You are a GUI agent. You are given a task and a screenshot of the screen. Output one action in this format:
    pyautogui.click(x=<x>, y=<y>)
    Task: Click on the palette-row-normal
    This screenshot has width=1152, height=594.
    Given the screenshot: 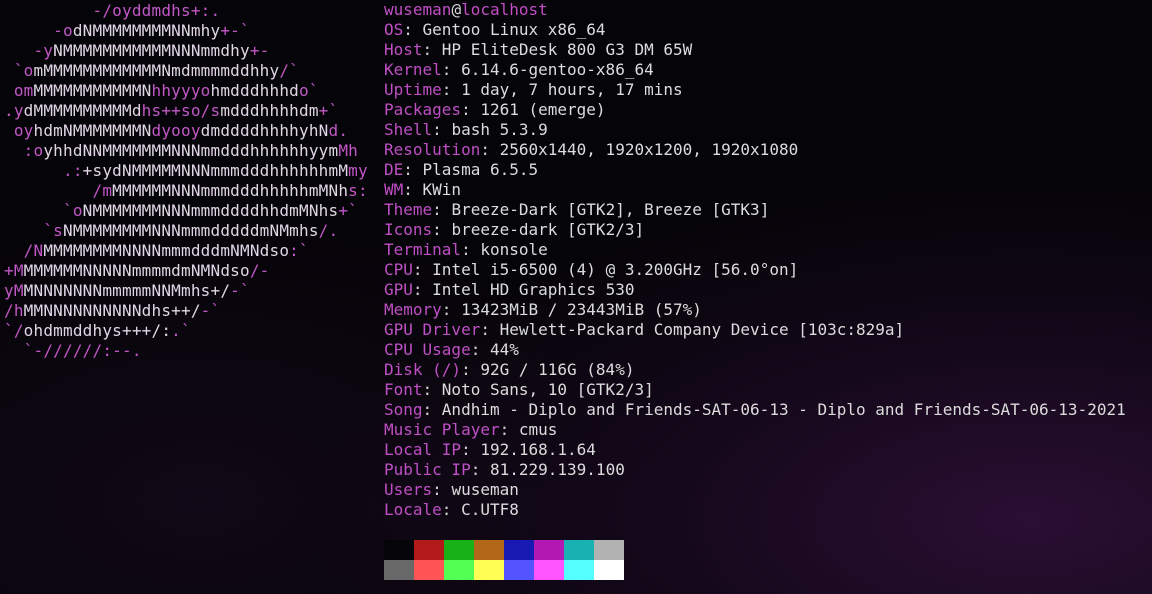 What is the action you would take?
    pyautogui.click(x=504, y=550)
    